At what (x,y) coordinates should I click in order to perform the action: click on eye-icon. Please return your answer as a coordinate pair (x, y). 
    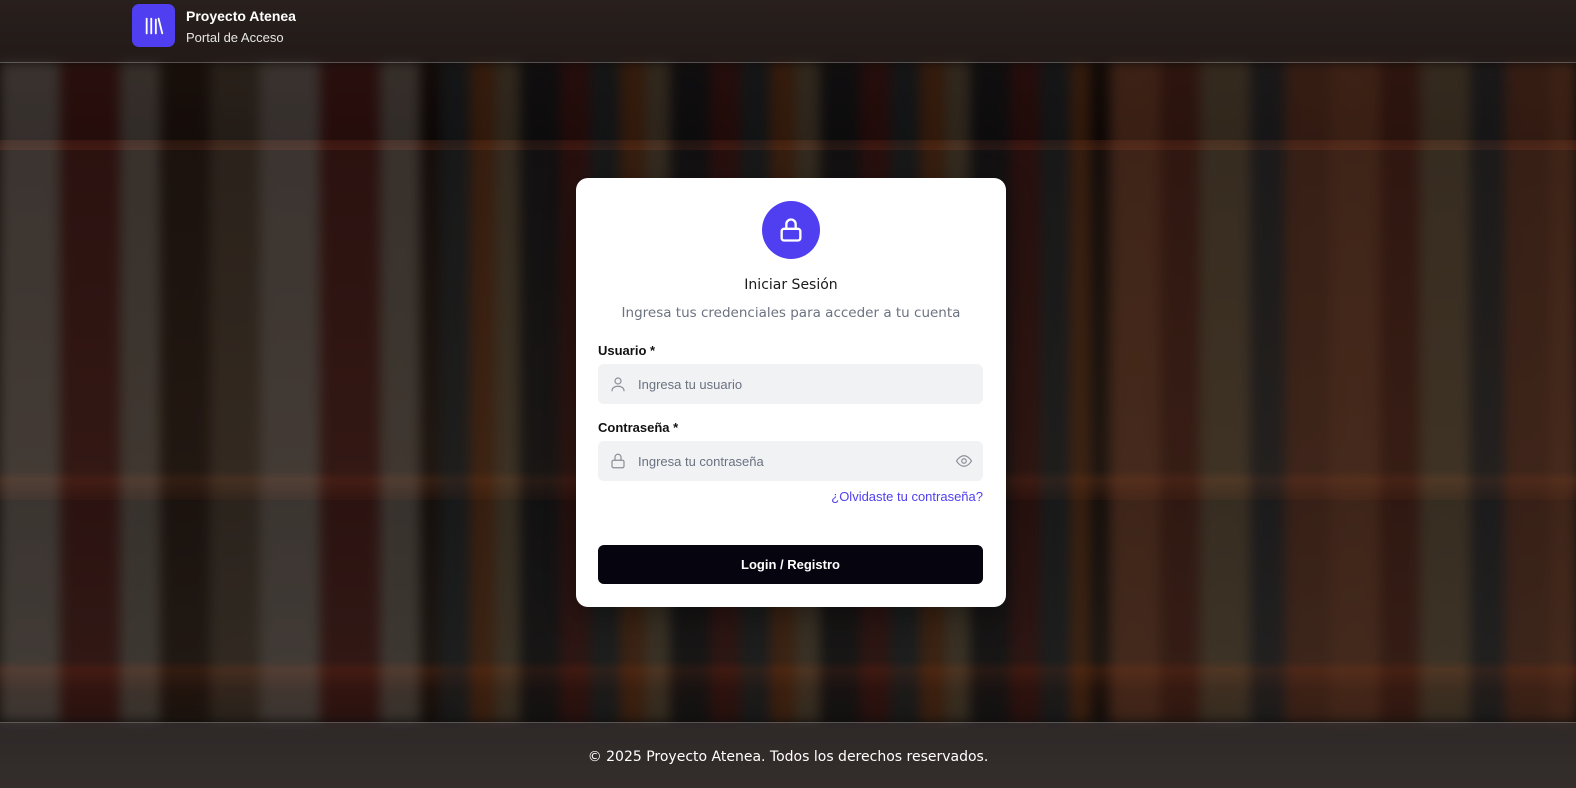
    Looking at the image, I should click on (964, 461).